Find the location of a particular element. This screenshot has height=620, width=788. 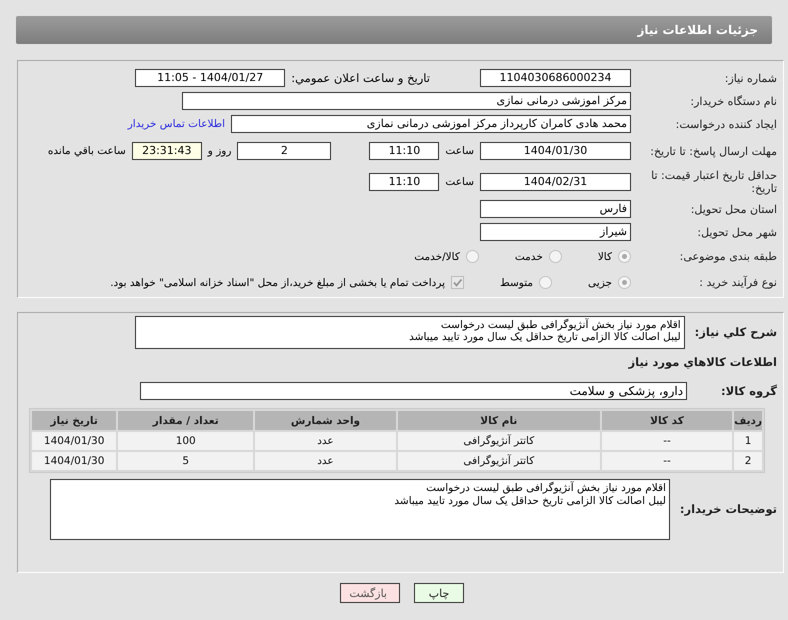

field-label: ساعت باقي مانده is located at coordinates (87, 151).